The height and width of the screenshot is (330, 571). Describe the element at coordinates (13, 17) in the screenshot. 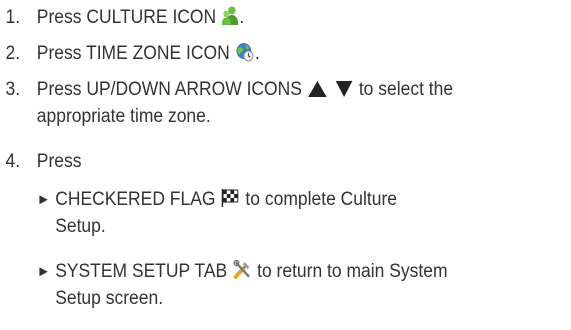

I see `step-number: 1.` at that location.